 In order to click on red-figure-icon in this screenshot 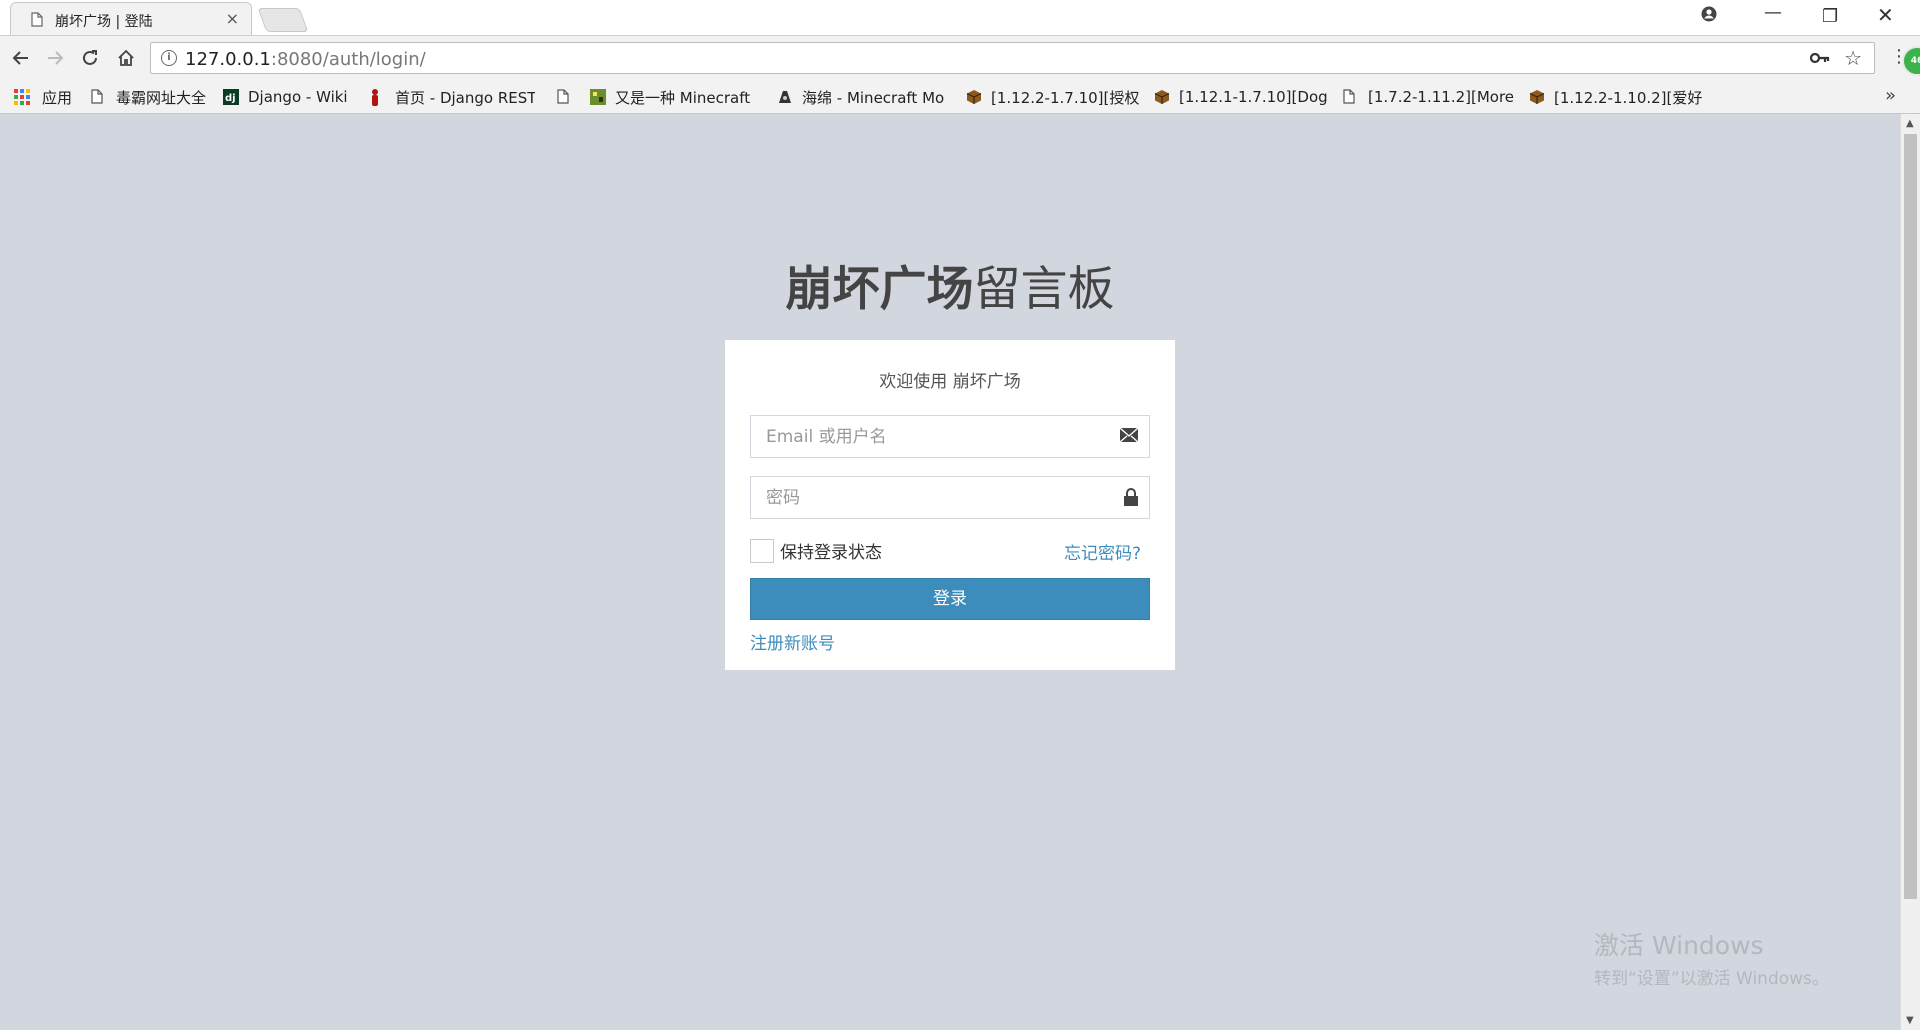, I will do `click(378, 97)`.